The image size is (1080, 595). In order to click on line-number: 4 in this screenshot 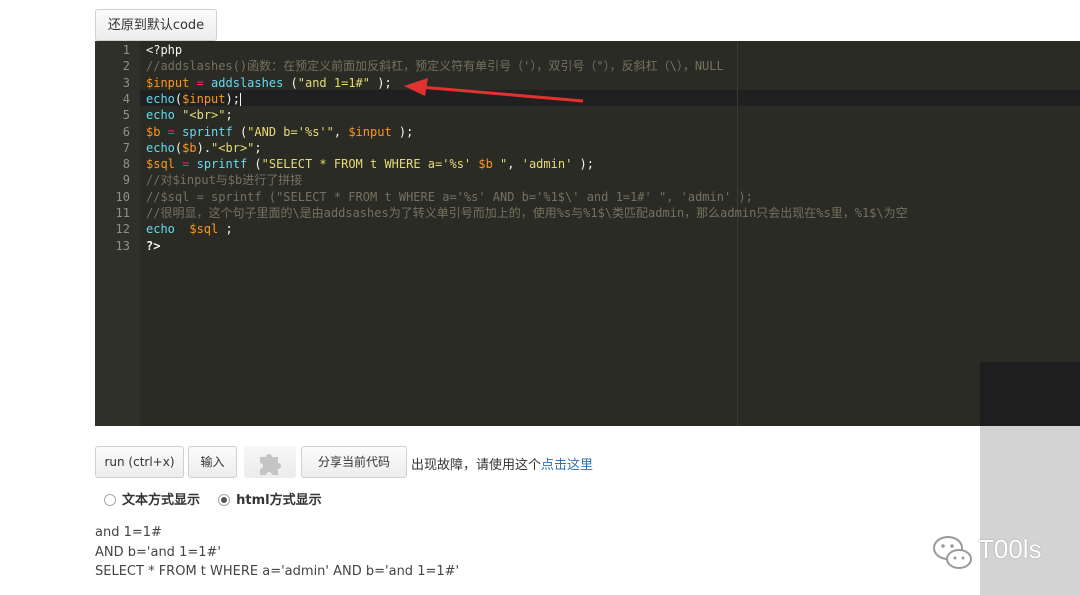, I will do `click(126, 98)`.